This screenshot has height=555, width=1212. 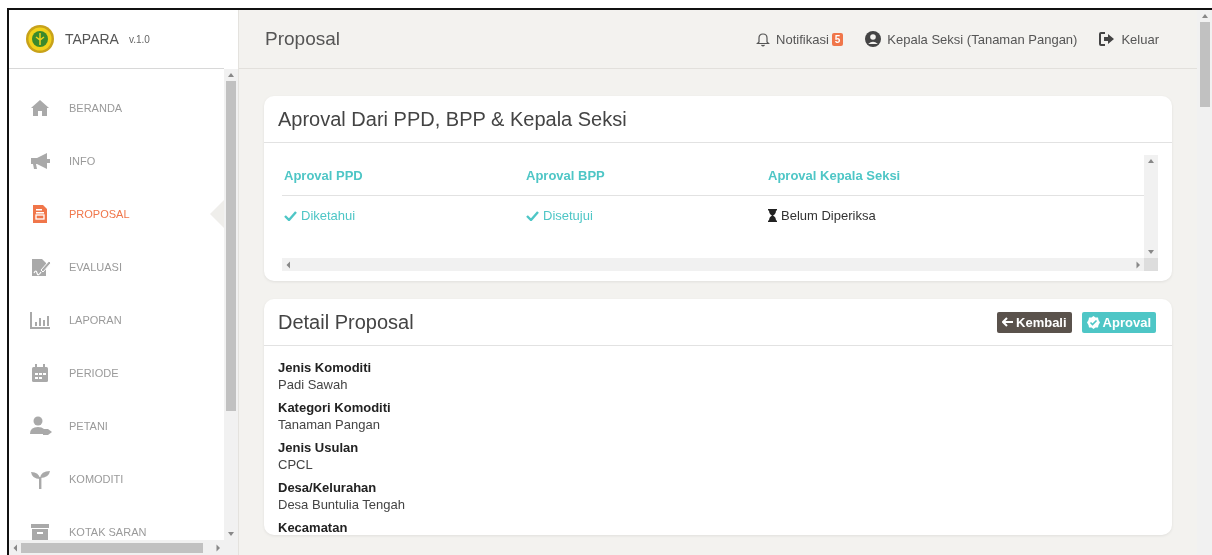 I want to click on field-label: Jenis Komoditi, so click(x=325, y=367).